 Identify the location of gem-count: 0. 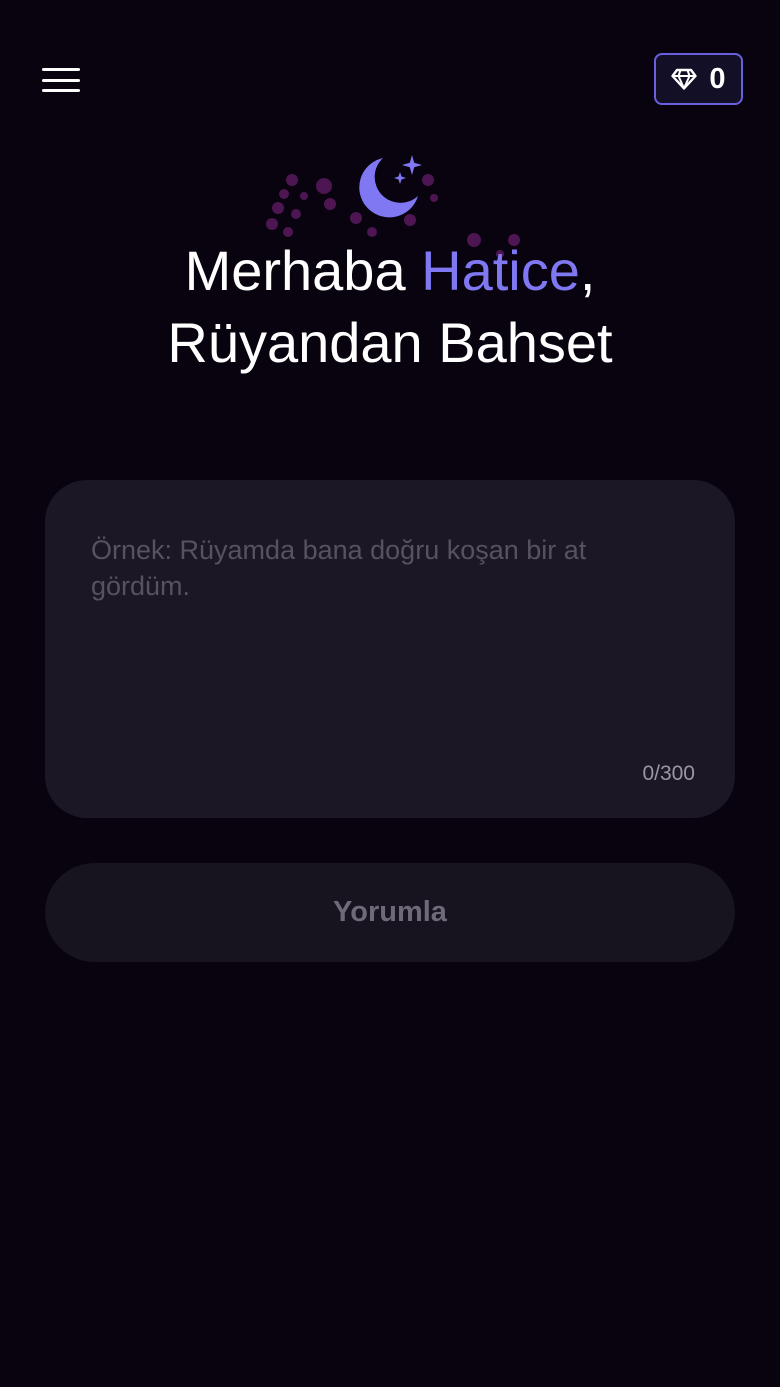
(717, 78).